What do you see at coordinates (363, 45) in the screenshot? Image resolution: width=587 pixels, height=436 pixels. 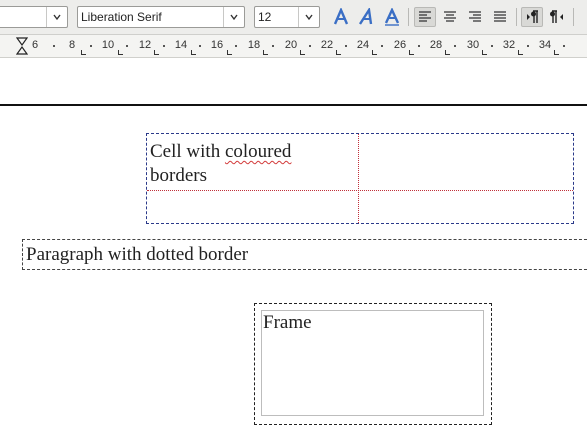 I see `ruler-mark: 24` at bounding box center [363, 45].